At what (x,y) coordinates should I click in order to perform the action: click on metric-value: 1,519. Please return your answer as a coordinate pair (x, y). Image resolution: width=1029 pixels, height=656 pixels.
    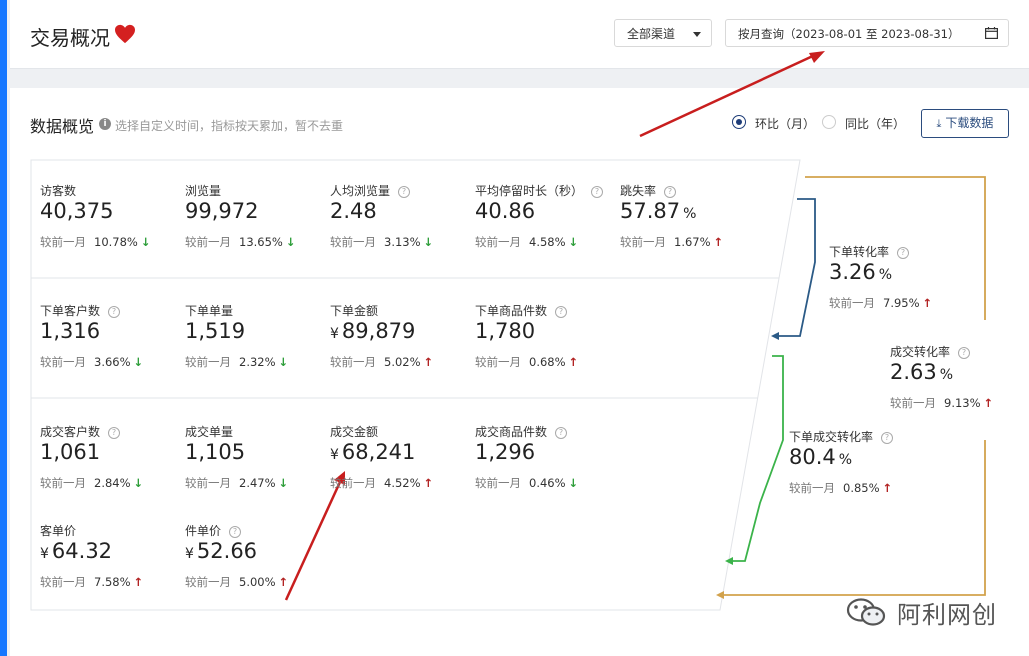
    Looking at the image, I should click on (215, 331).